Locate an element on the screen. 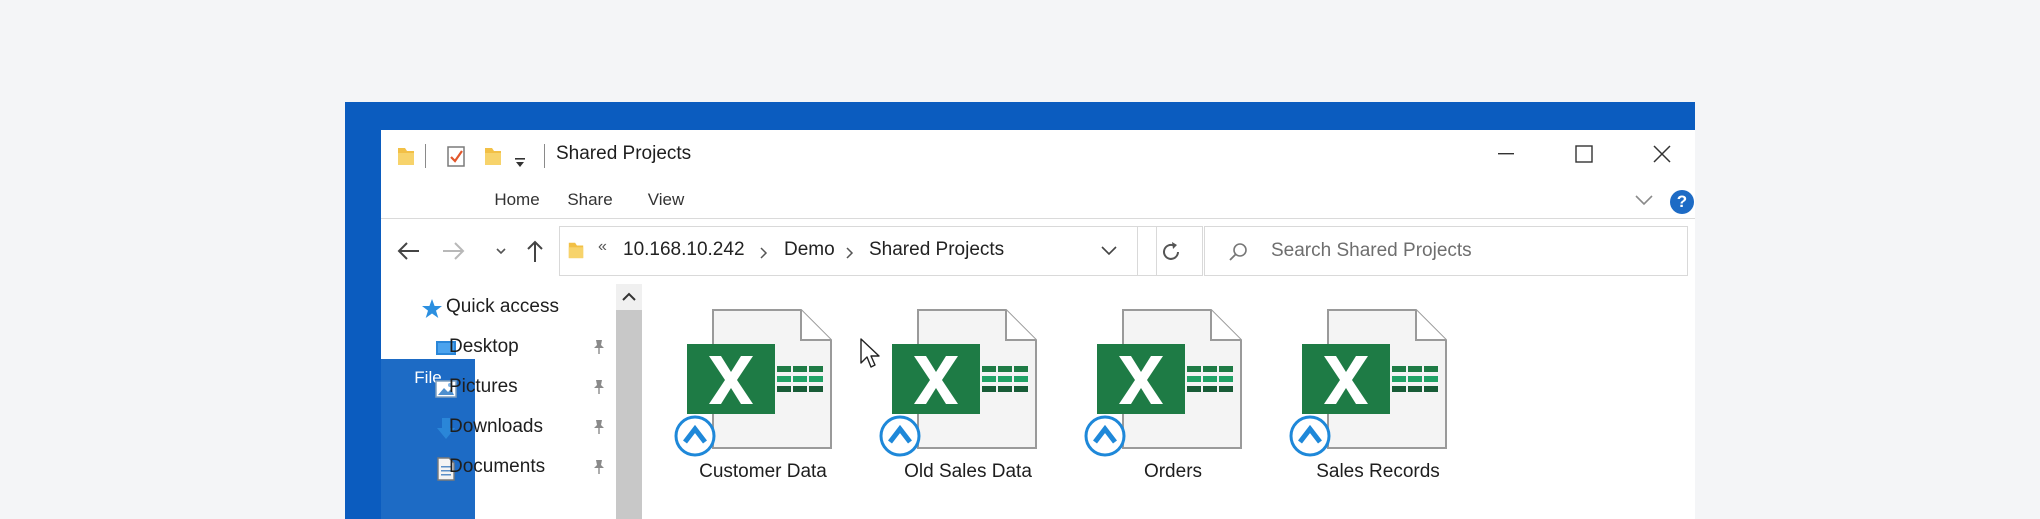  address-overflow-icon: « is located at coordinates (602, 247).